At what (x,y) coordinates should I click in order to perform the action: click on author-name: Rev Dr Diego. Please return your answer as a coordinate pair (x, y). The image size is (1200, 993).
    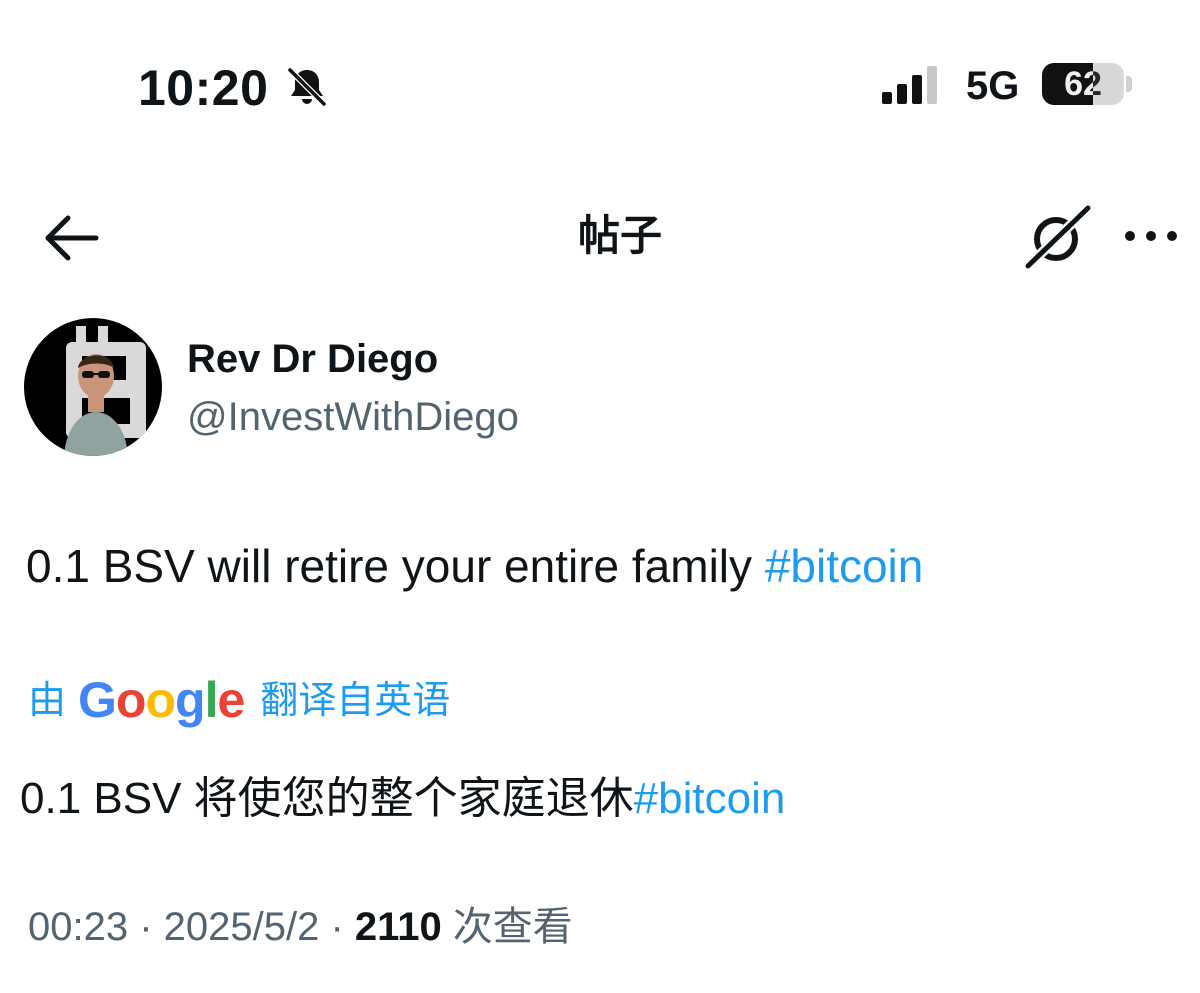
    Looking at the image, I should click on (312, 359).